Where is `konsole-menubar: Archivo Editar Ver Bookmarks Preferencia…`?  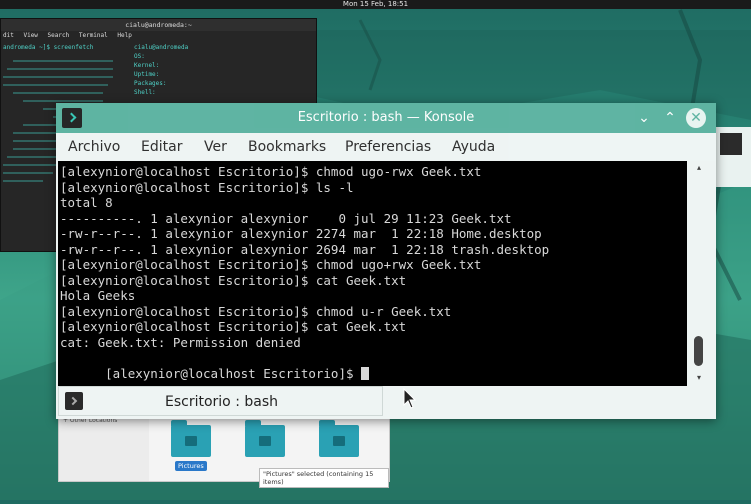
konsole-menubar: Archivo Editar Ver Bookmarks Preferencia… is located at coordinates (386, 147).